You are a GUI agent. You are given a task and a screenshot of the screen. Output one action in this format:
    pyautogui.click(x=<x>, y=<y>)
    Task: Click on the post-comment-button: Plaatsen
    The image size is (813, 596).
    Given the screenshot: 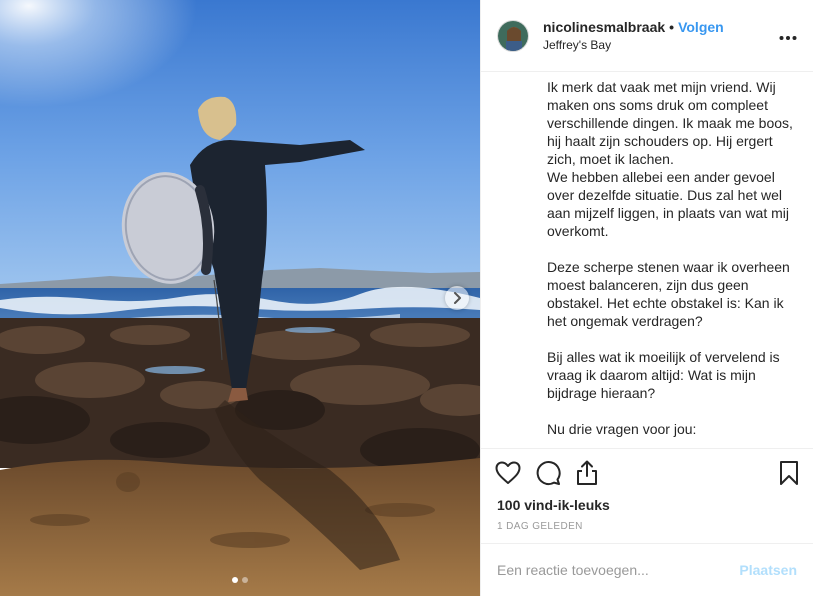 What is the action you would take?
    pyautogui.click(x=768, y=570)
    